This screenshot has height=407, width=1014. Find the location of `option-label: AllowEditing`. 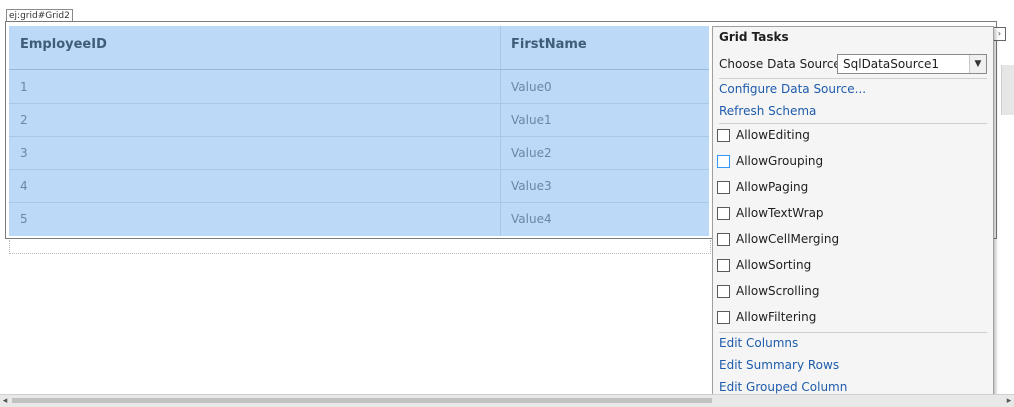

option-label: AllowEditing is located at coordinates (773, 135).